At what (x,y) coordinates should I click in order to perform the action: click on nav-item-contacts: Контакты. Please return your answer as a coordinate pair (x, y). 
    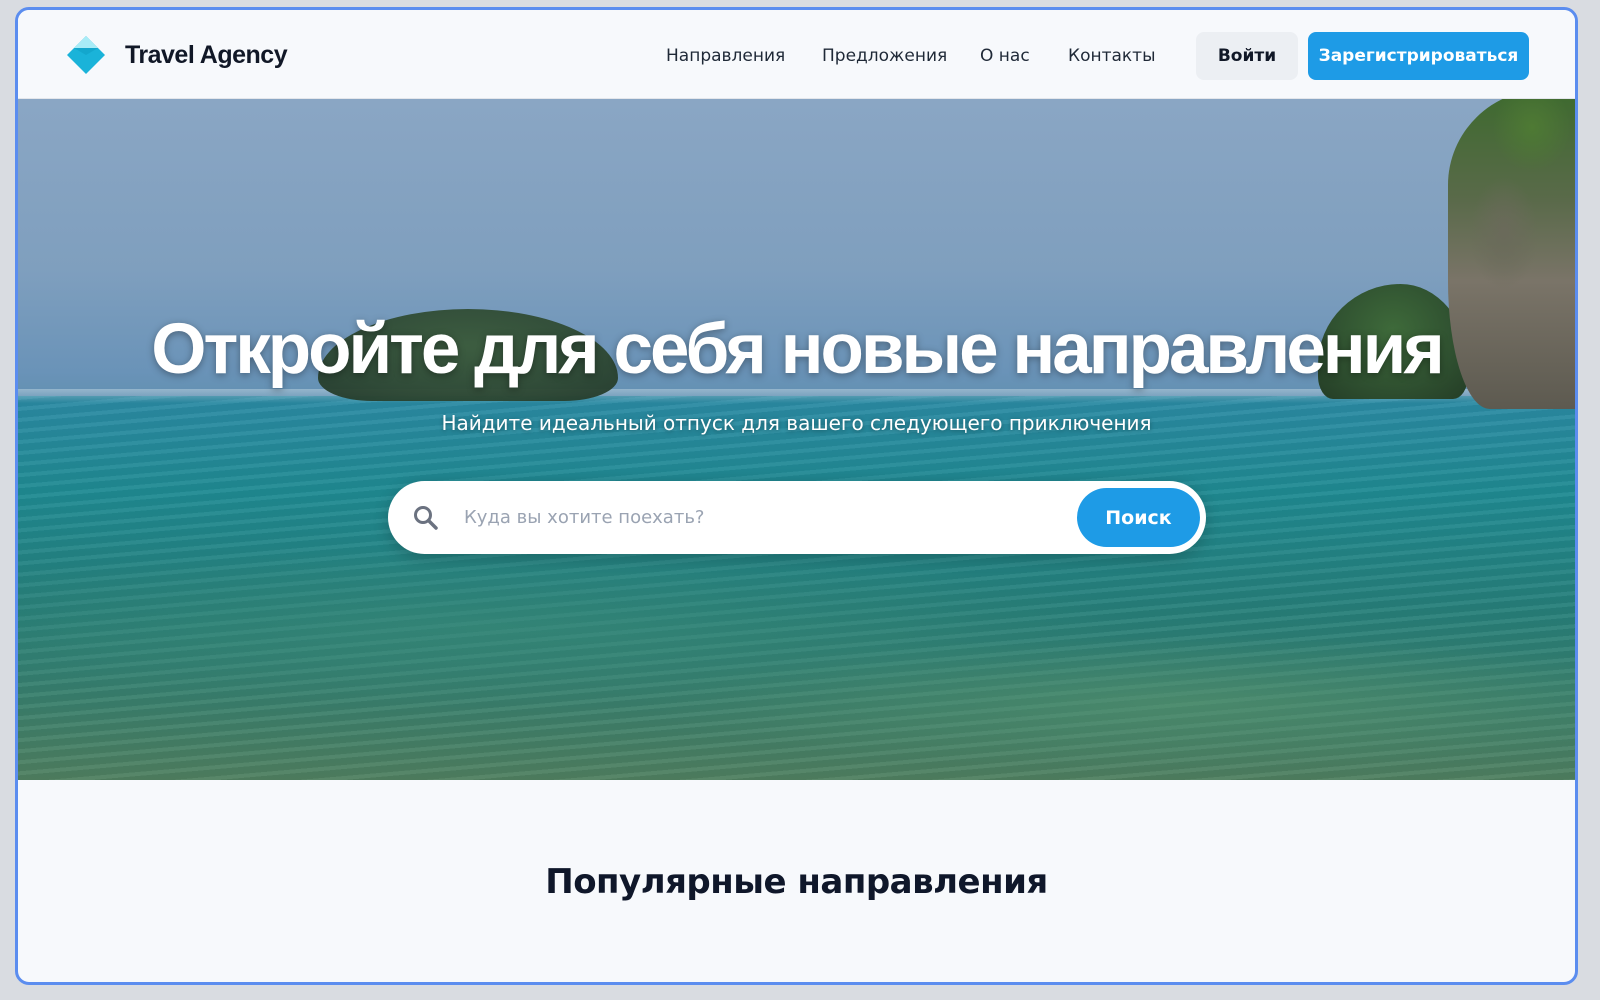
    Looking at the image, I should click on (1112, 56).